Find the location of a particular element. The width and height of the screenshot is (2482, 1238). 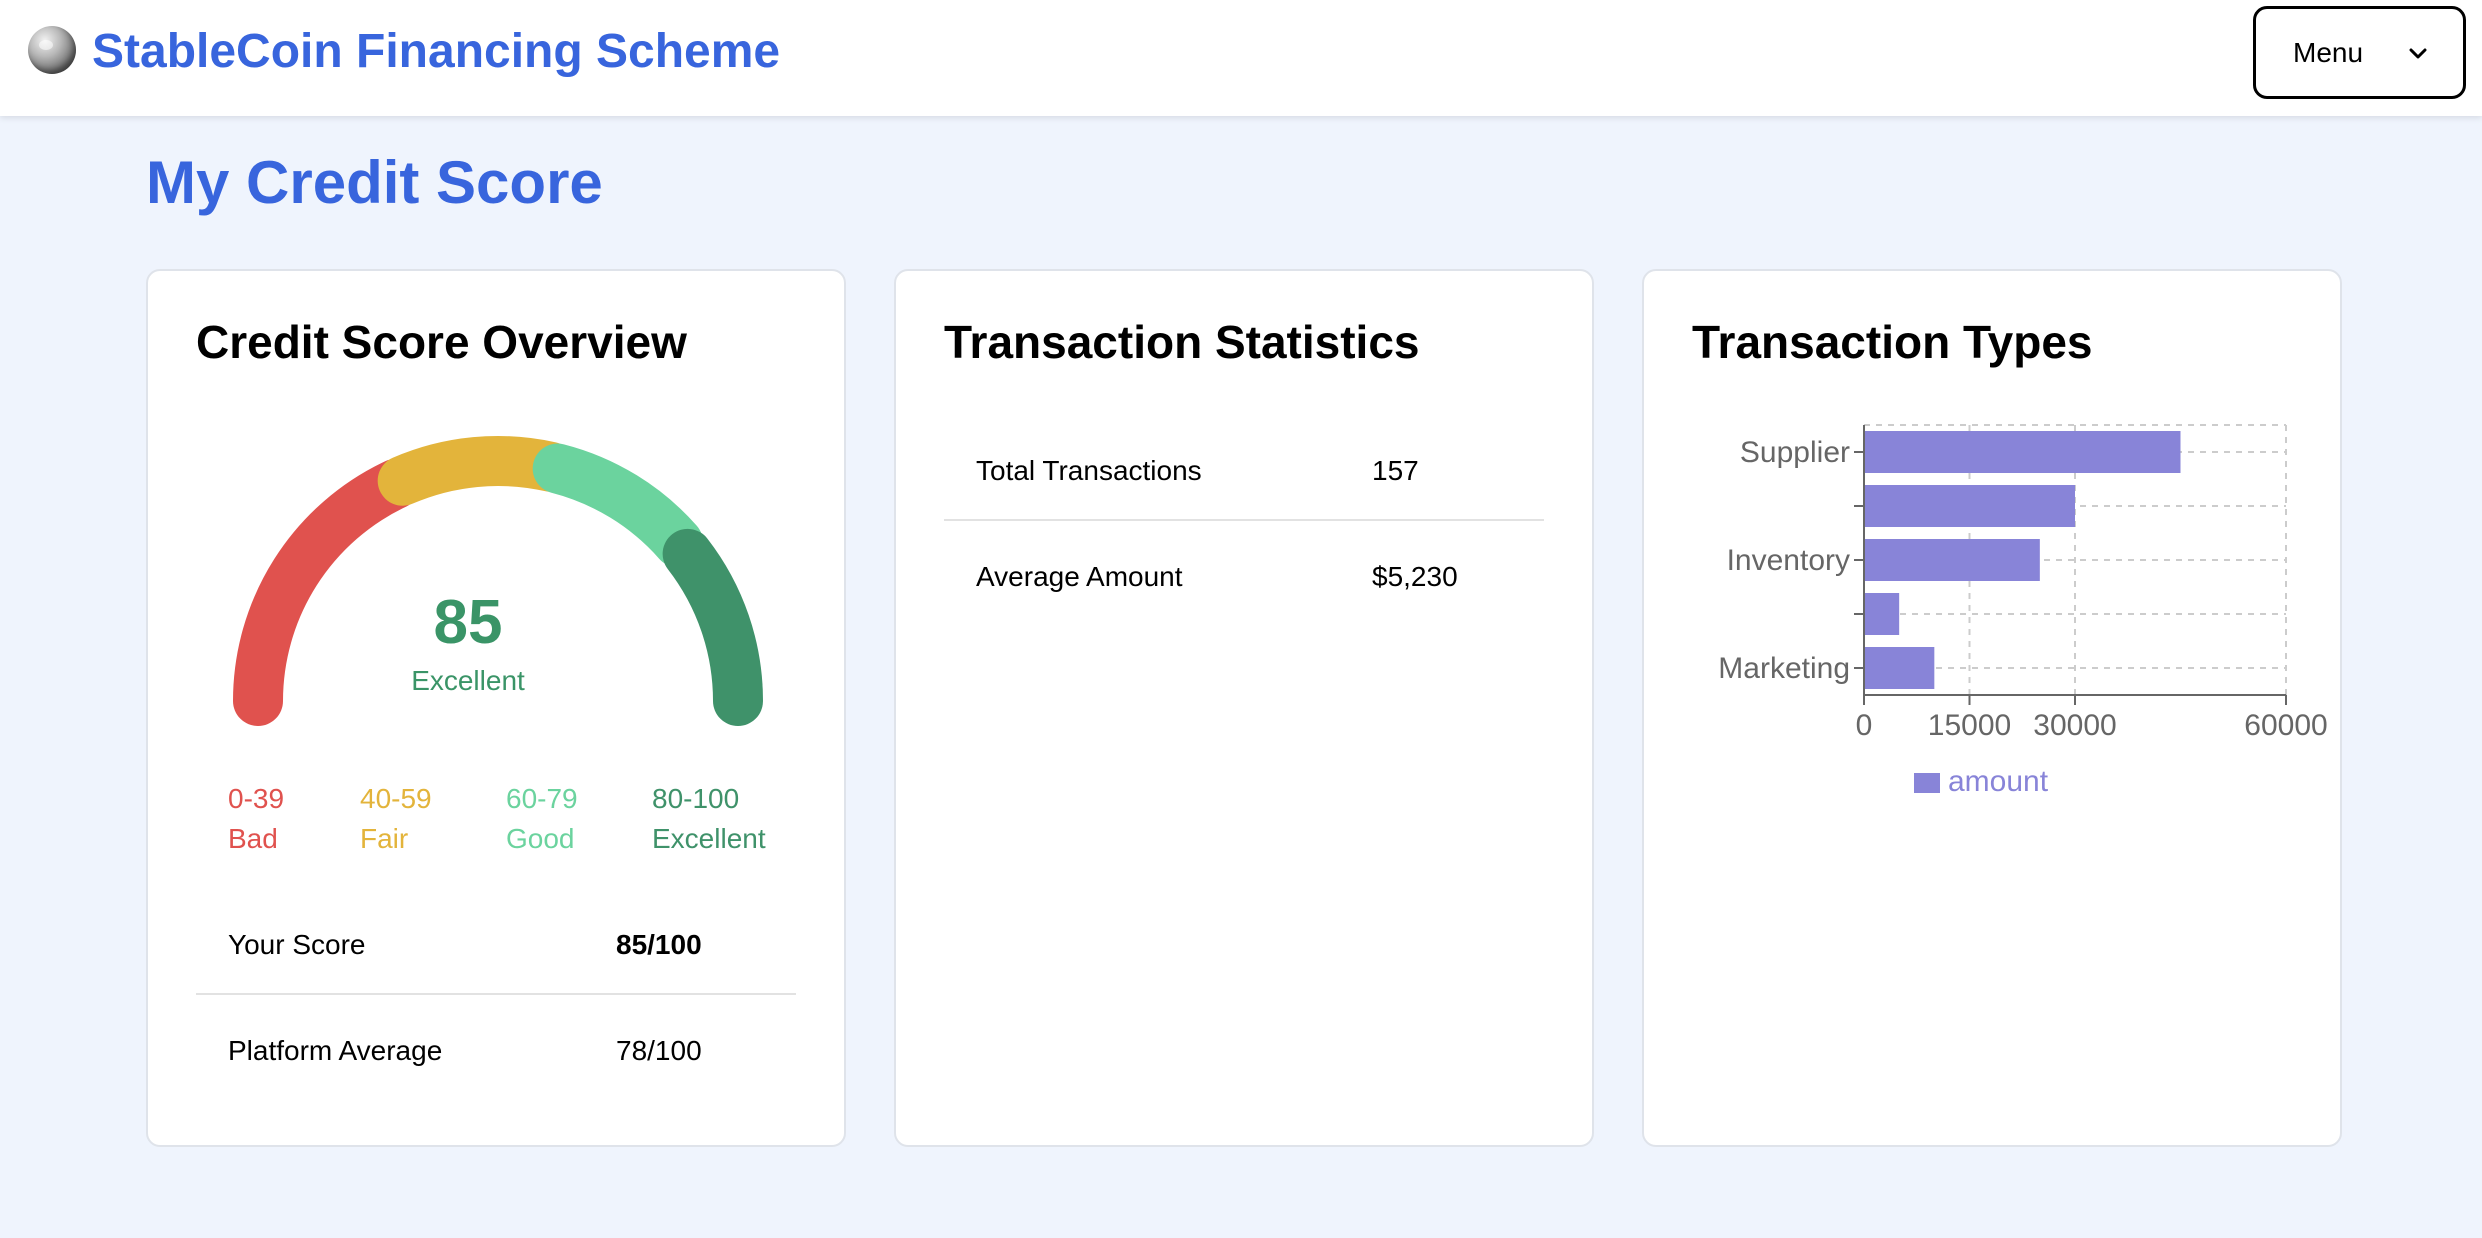

total-transactions-value: 157 is located at coordinates (1395, 470).